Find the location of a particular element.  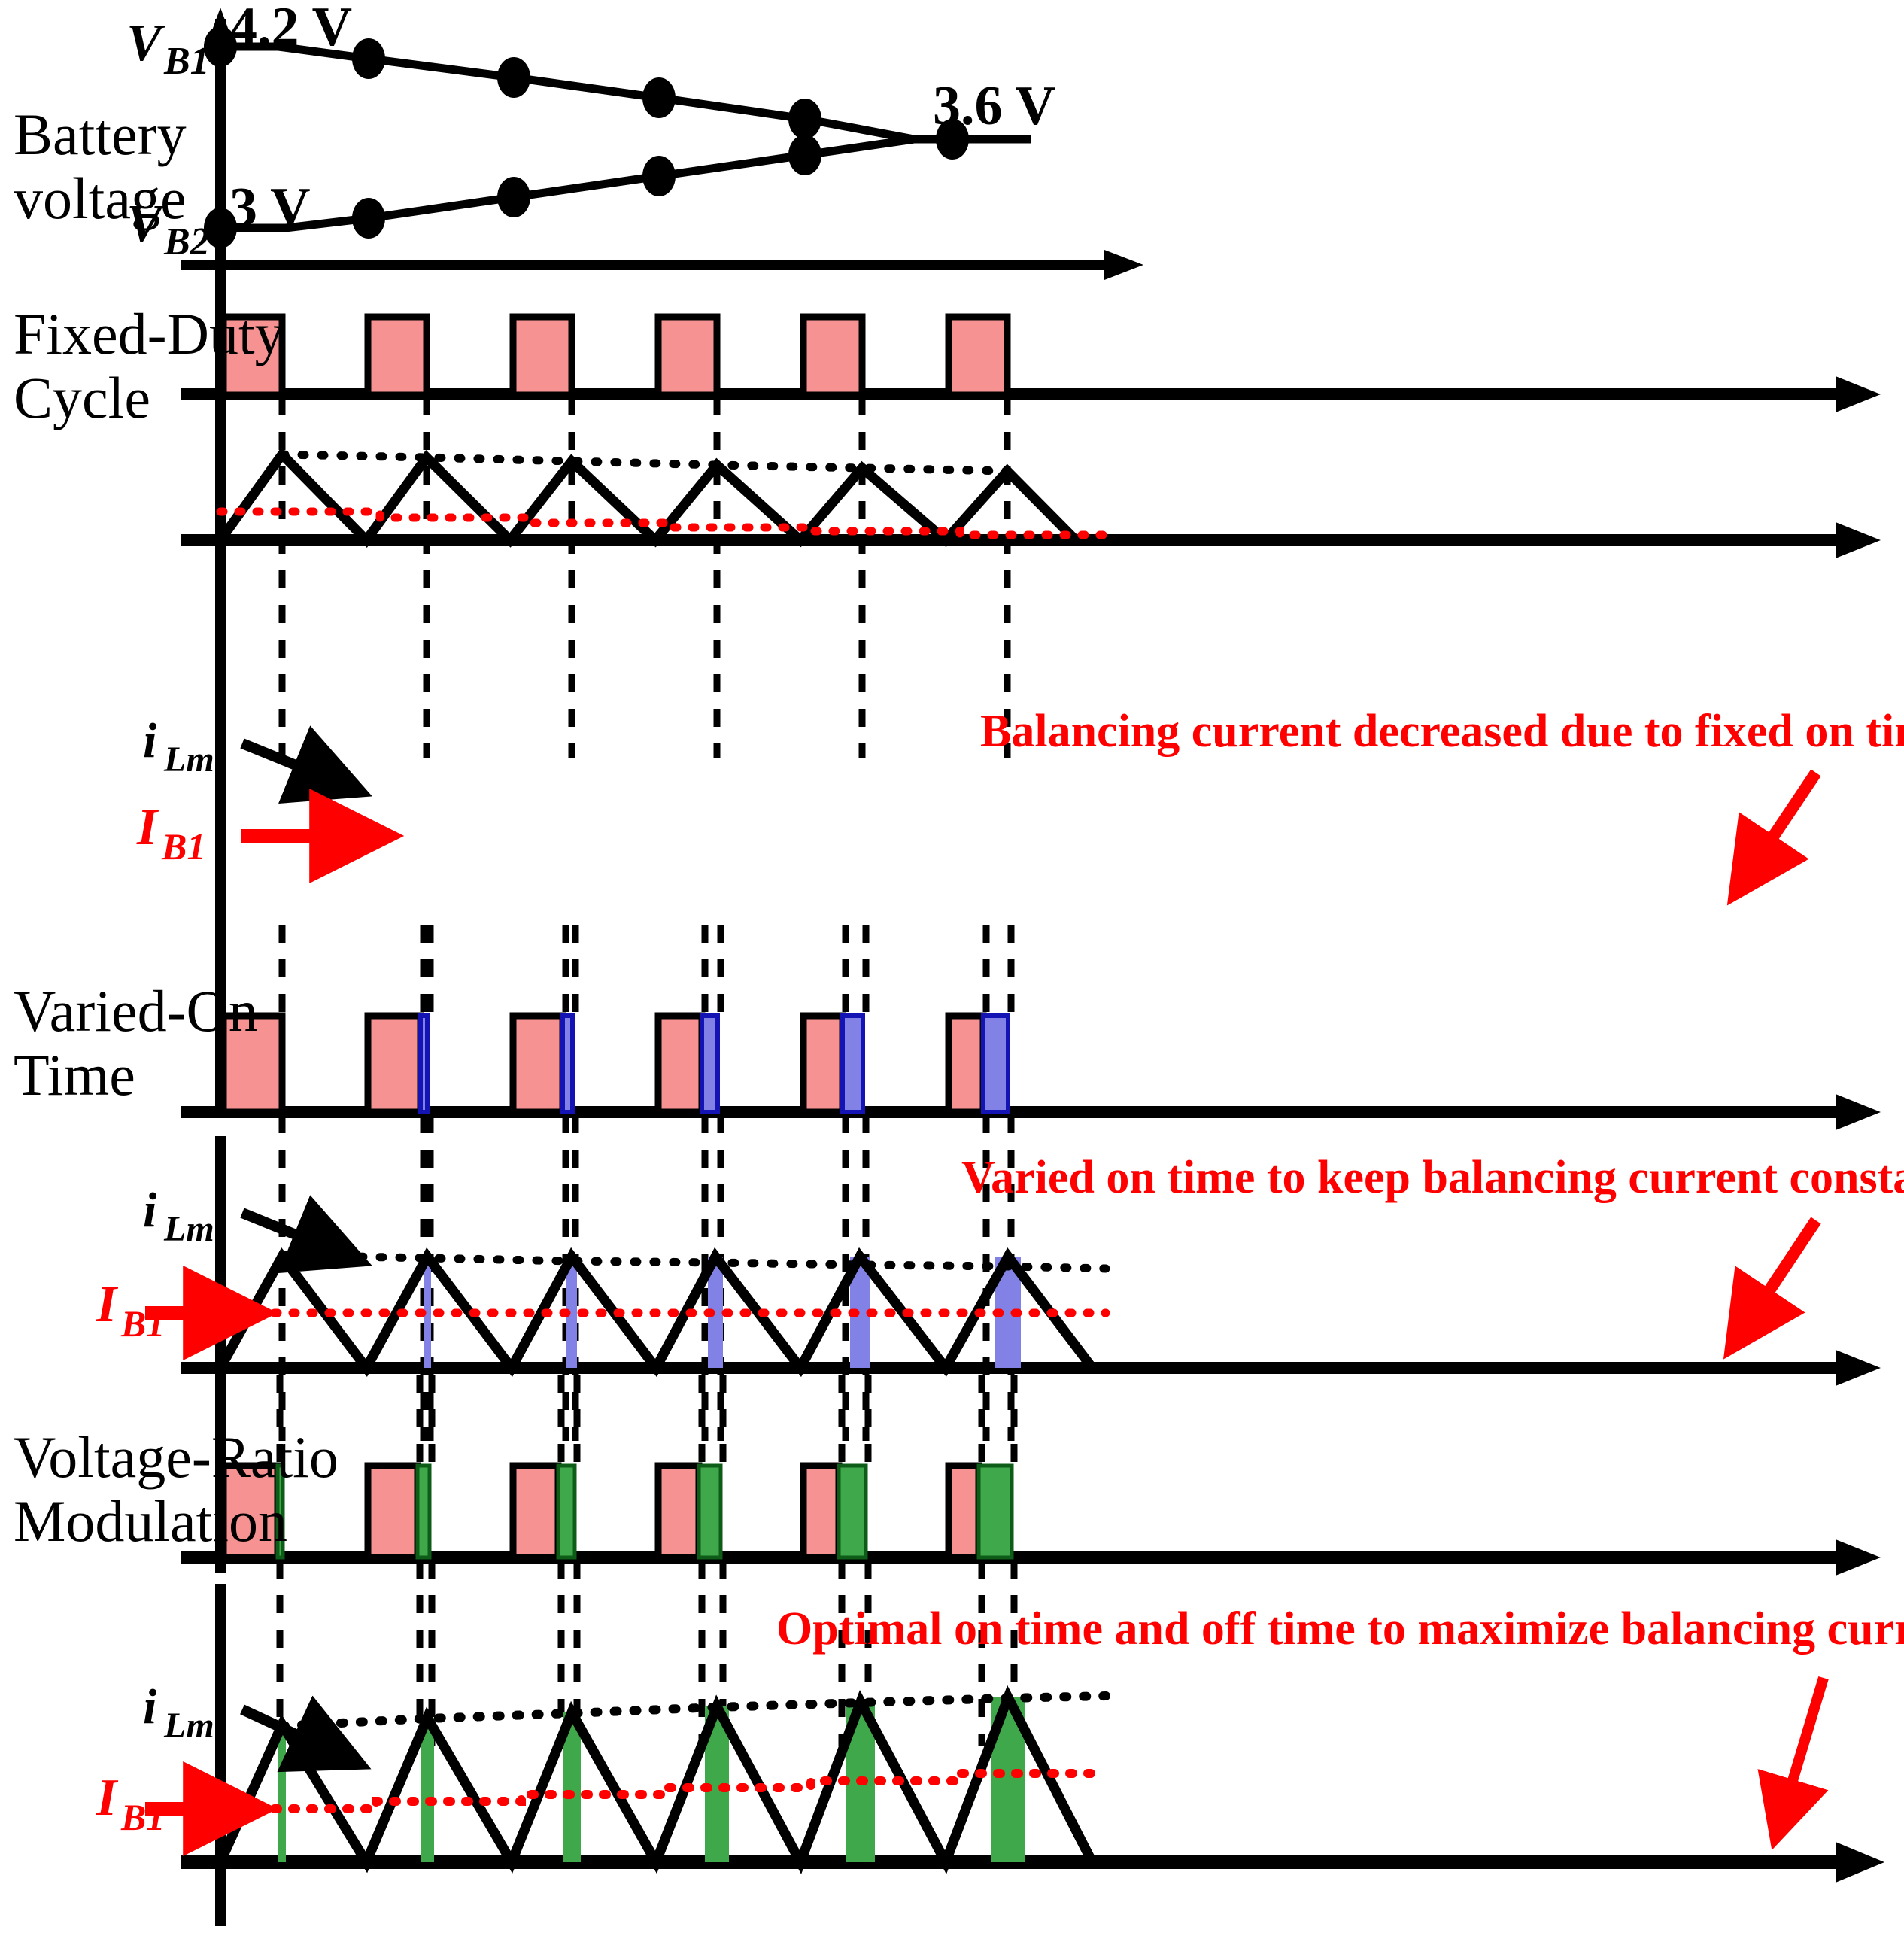

voltage-bottom-label: 3 V is located at coordinates (270, 208).